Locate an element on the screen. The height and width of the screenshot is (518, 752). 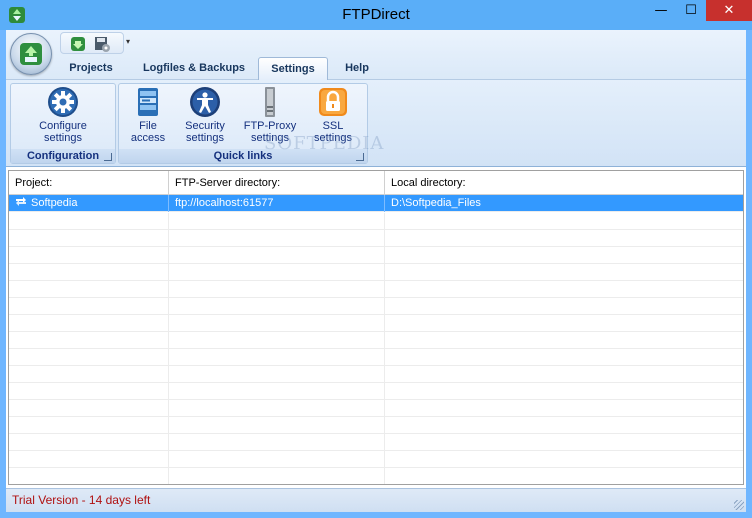
cell-local-directory: D:\Softpedia_Files is located at coordinates (436, 203).